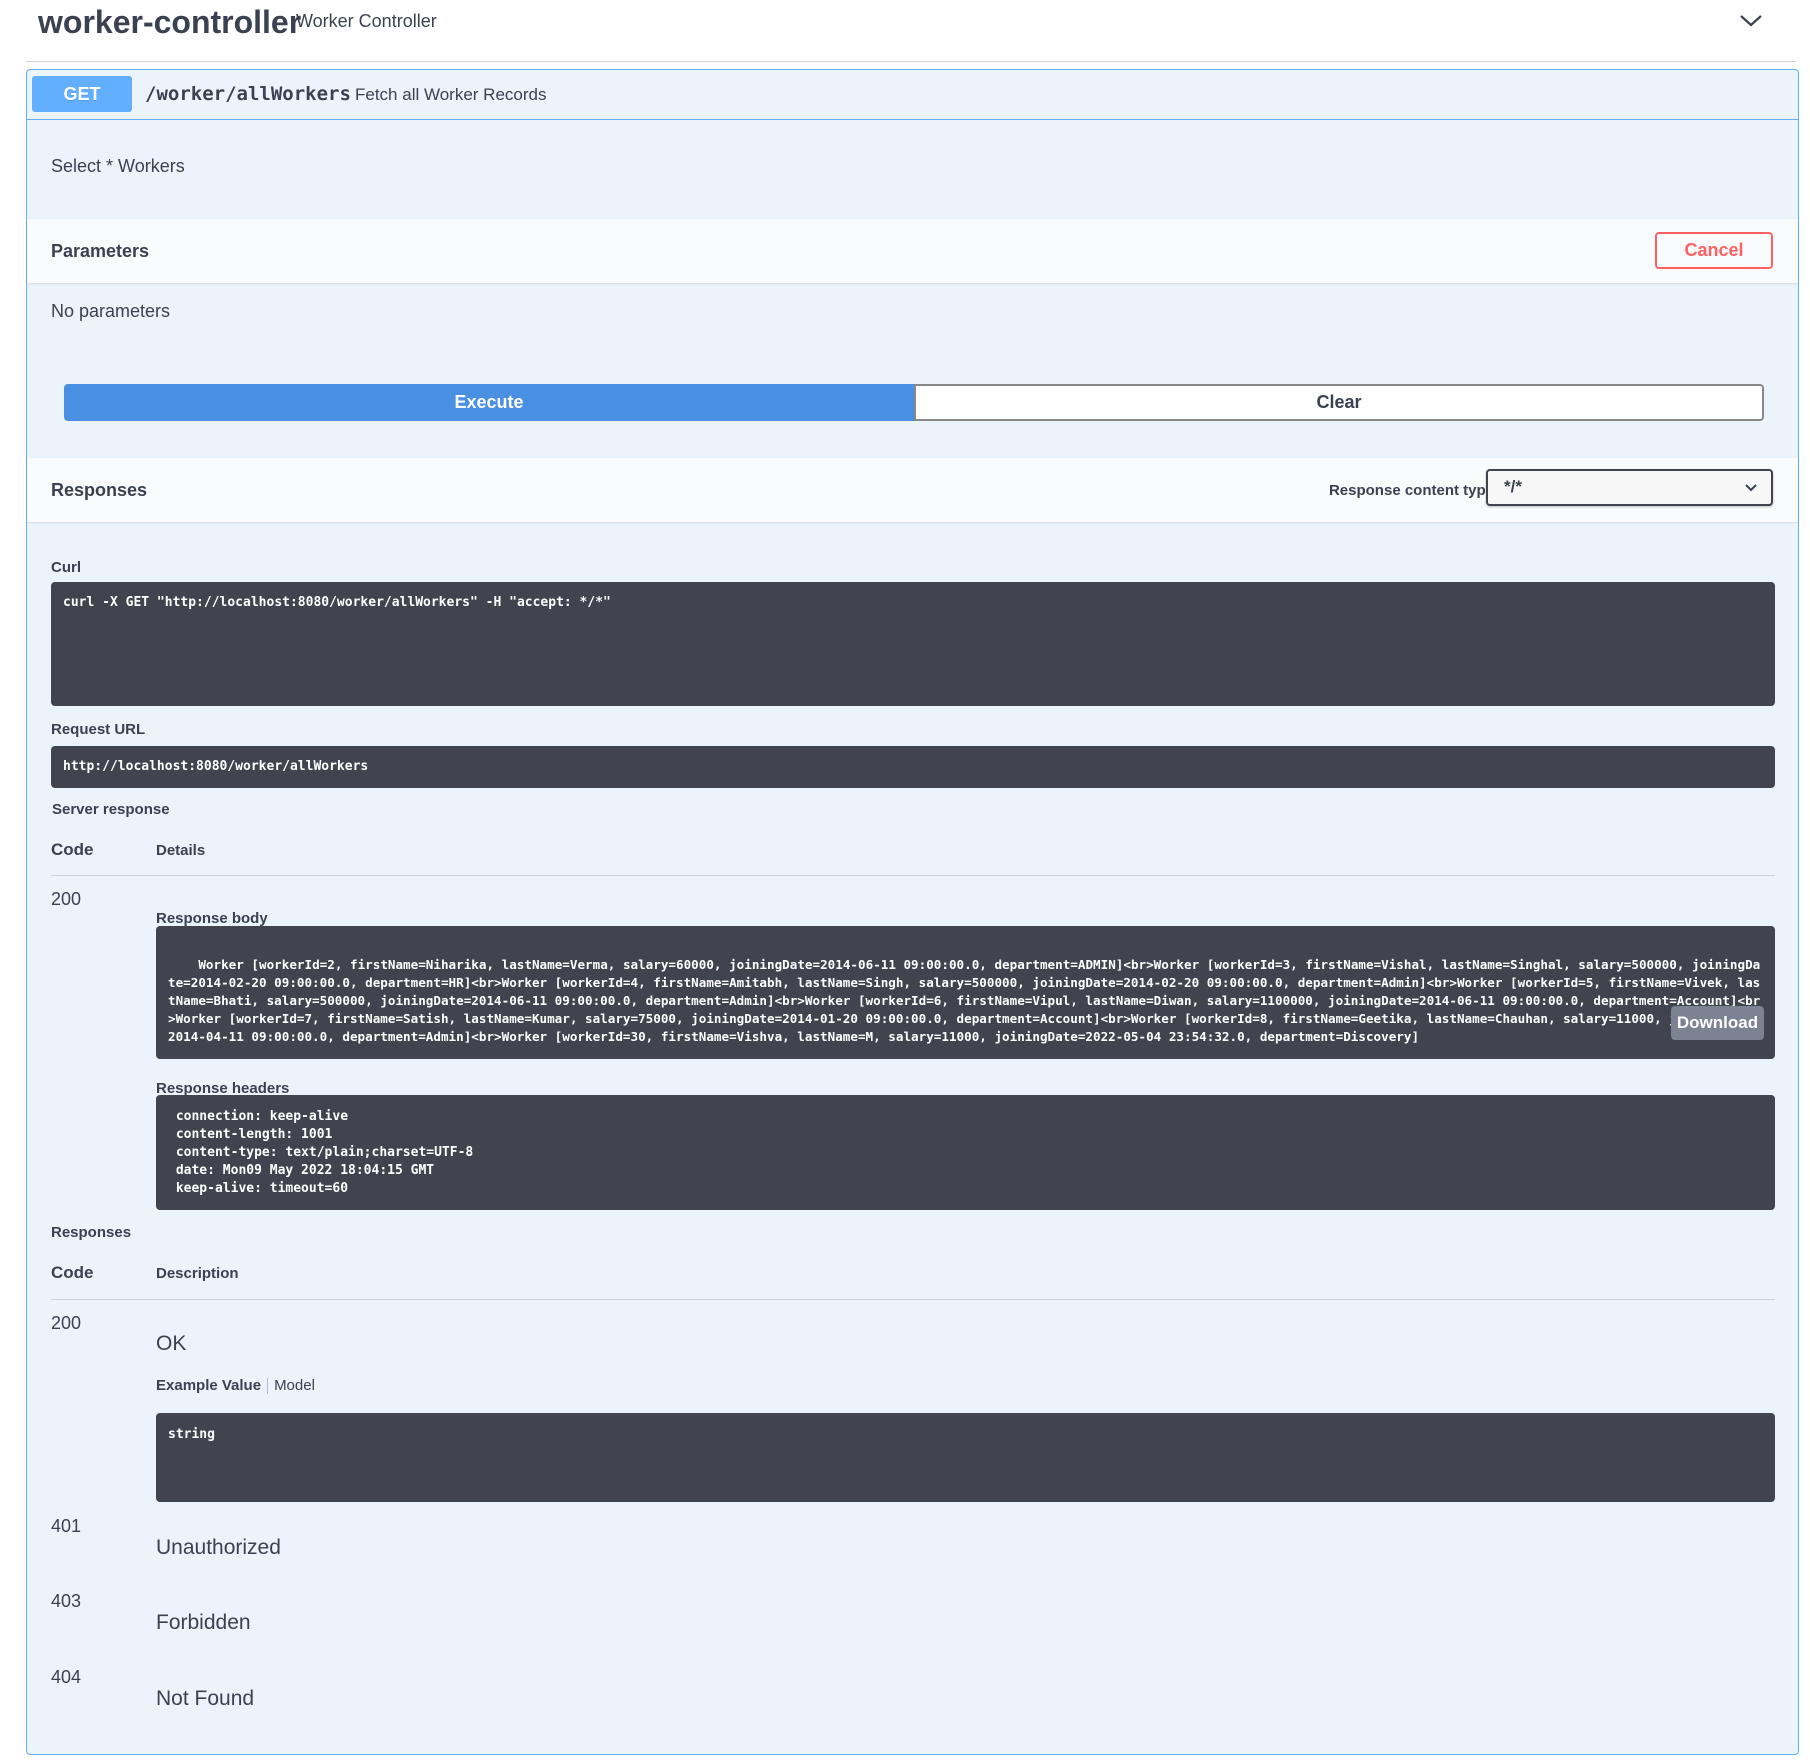 This screenshot has height=1761, width=1810. Describe the element at coordinates (118, 166) in the screenshot. I see `operation-description: Select * Workers` at that location.